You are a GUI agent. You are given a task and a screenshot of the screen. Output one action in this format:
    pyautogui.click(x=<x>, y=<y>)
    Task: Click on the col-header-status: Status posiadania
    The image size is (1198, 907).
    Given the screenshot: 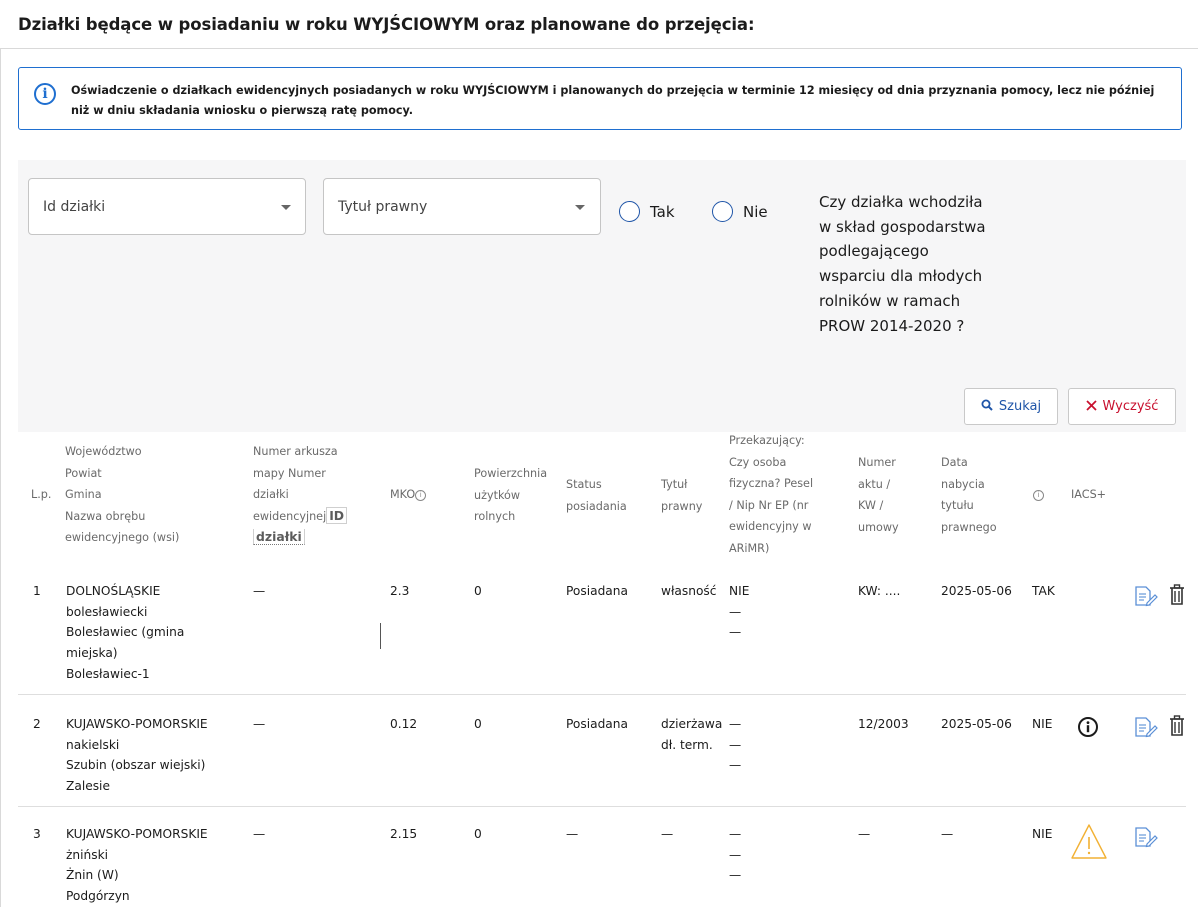 What is the action you would take?
    pyautogui.click(x=596, y=495)
    